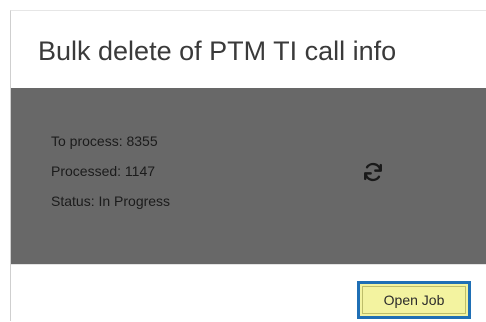  I want to click on dialog-title: Bulk delete of PTM TI call info, so click(217, 51).